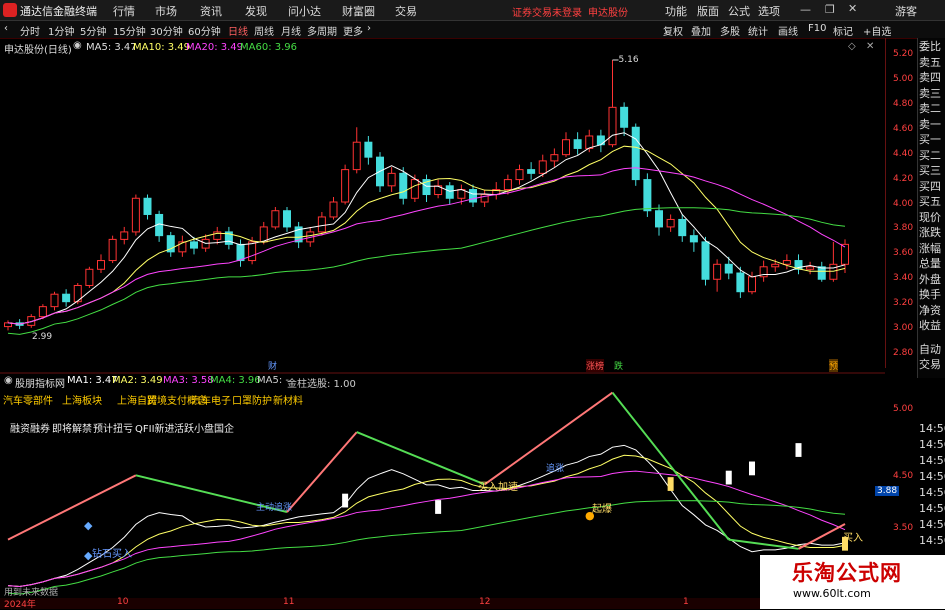  What do you see at coordinates (903, 476) in the screenshot?
I see `ind-axis-label: 4.50` at bounding box center [903, 476].